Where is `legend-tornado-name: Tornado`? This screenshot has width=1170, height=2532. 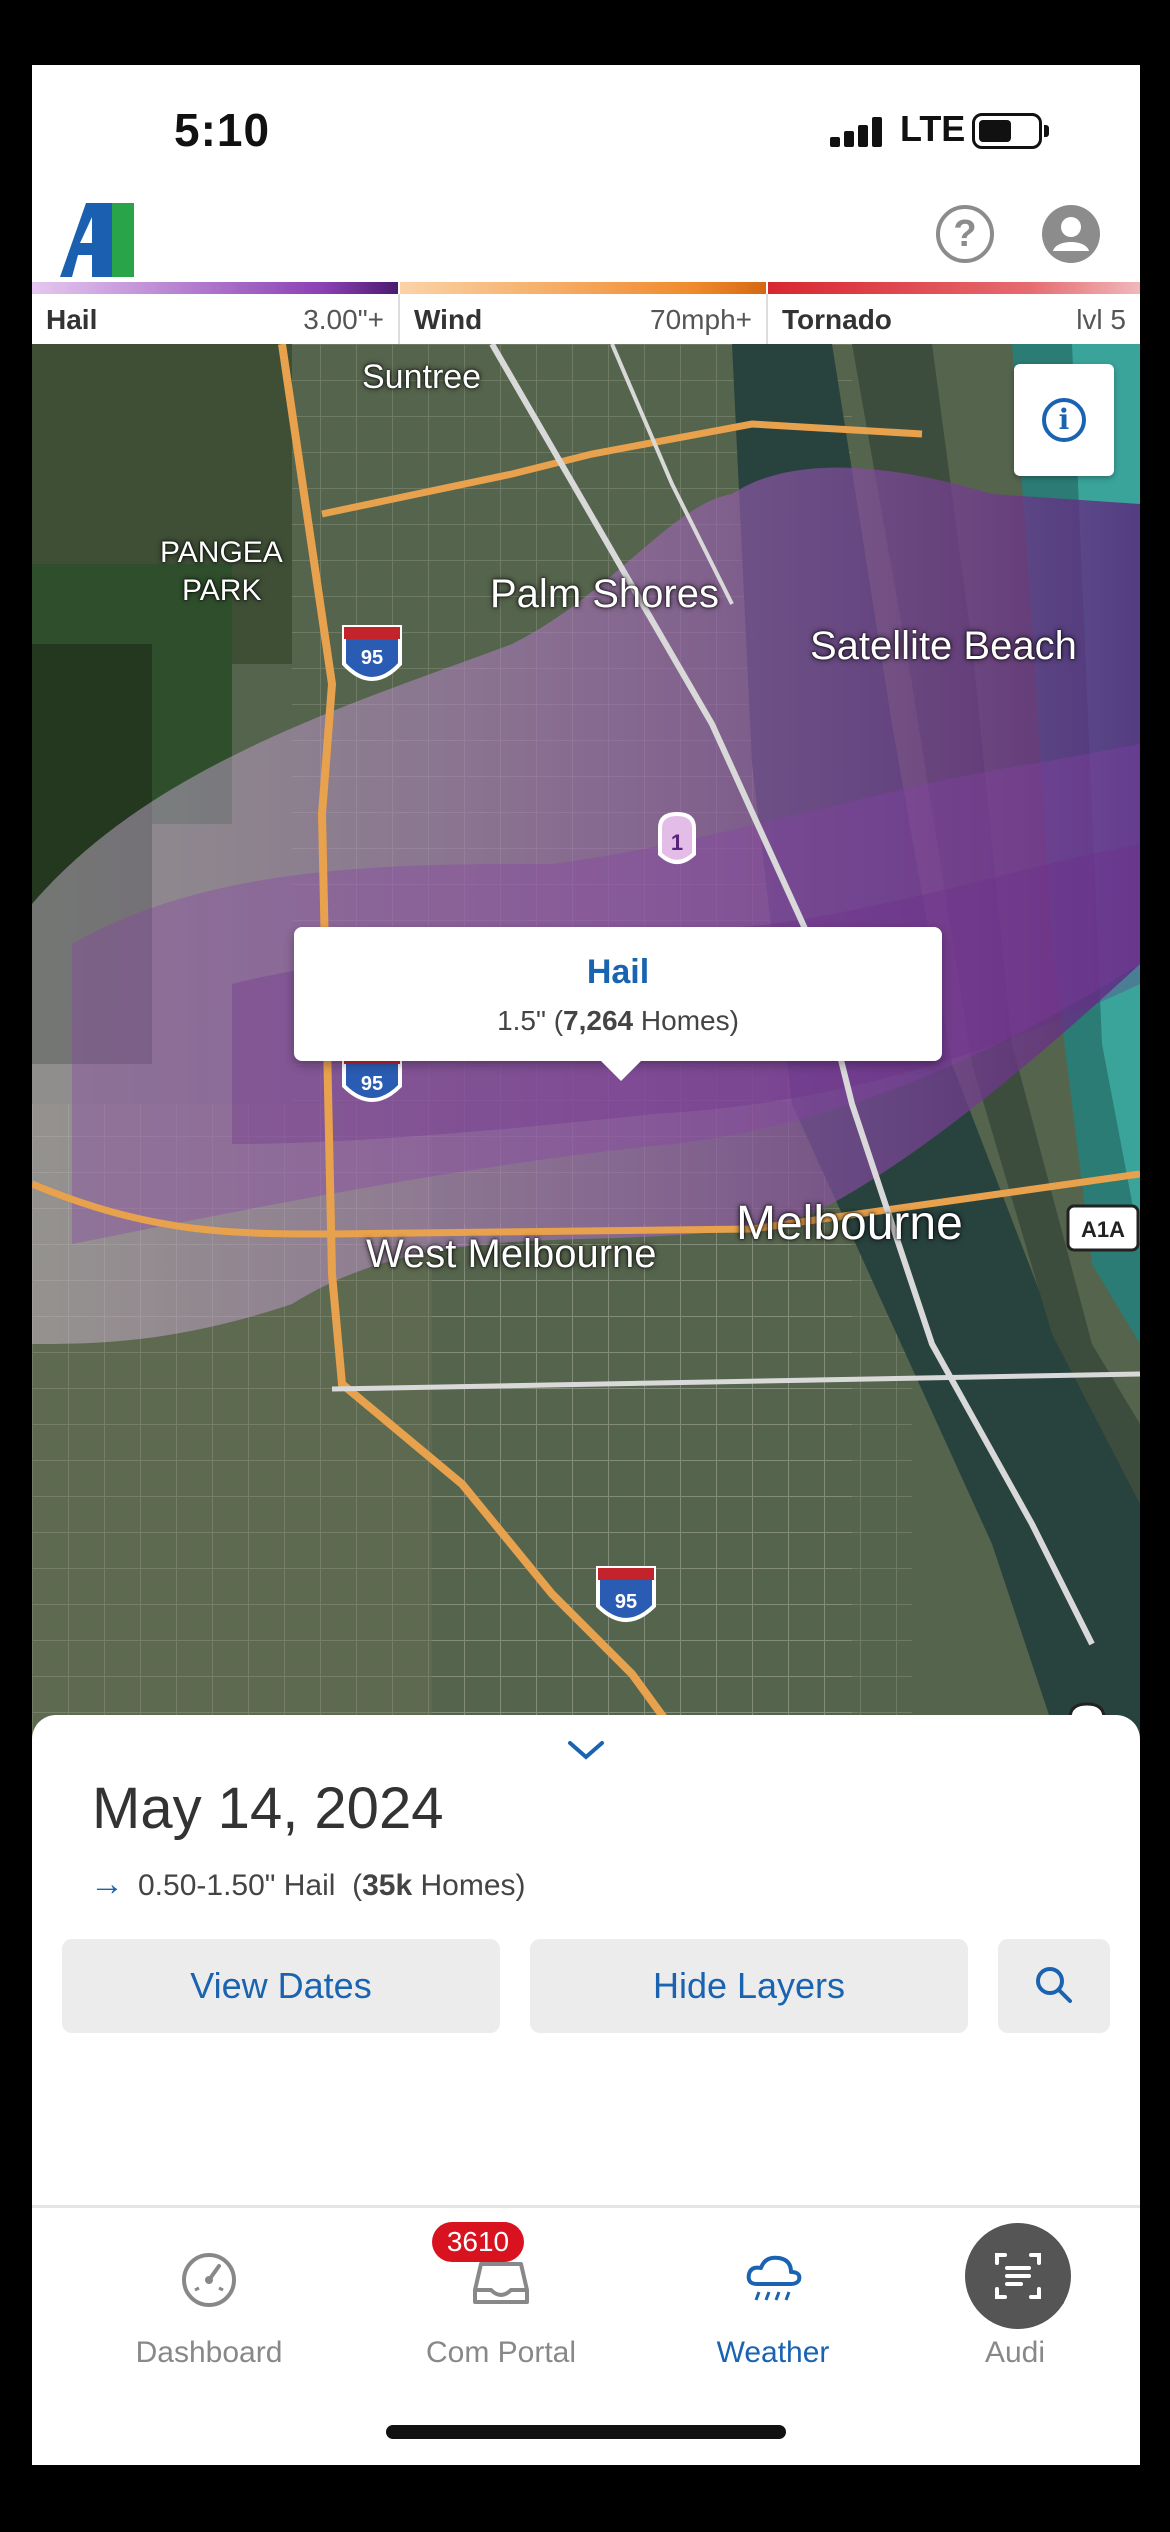
legend-tornado-name: Tornado is located at coordinates (837, 319).